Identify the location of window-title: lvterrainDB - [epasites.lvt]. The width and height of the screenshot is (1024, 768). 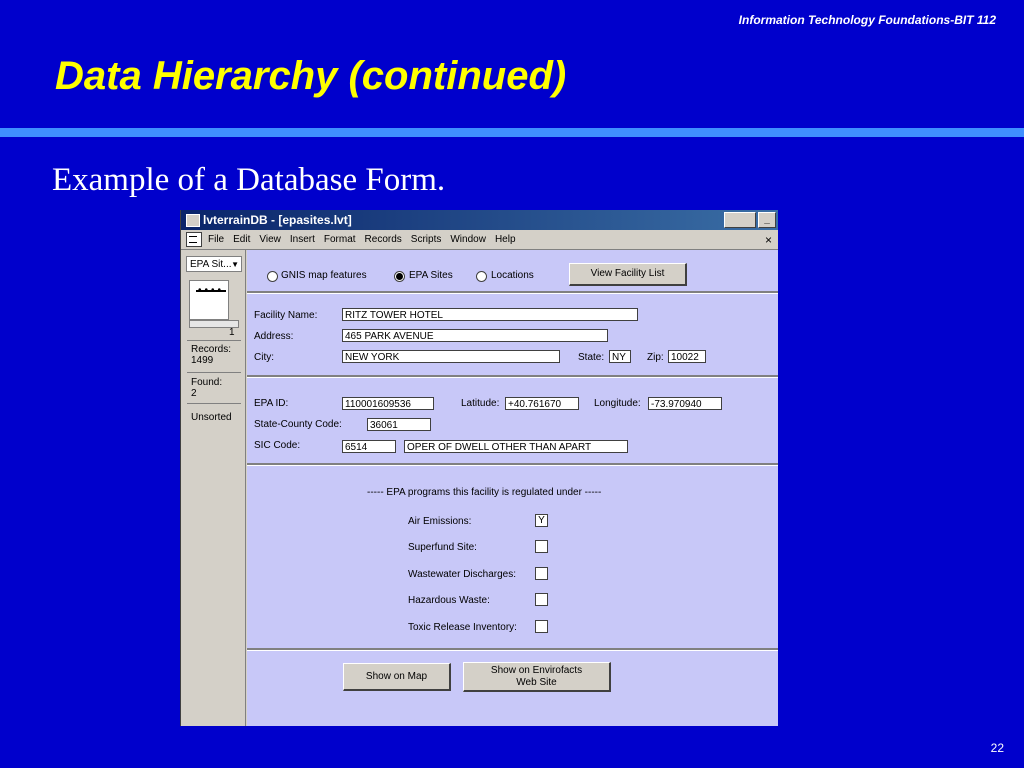
(277, 220).